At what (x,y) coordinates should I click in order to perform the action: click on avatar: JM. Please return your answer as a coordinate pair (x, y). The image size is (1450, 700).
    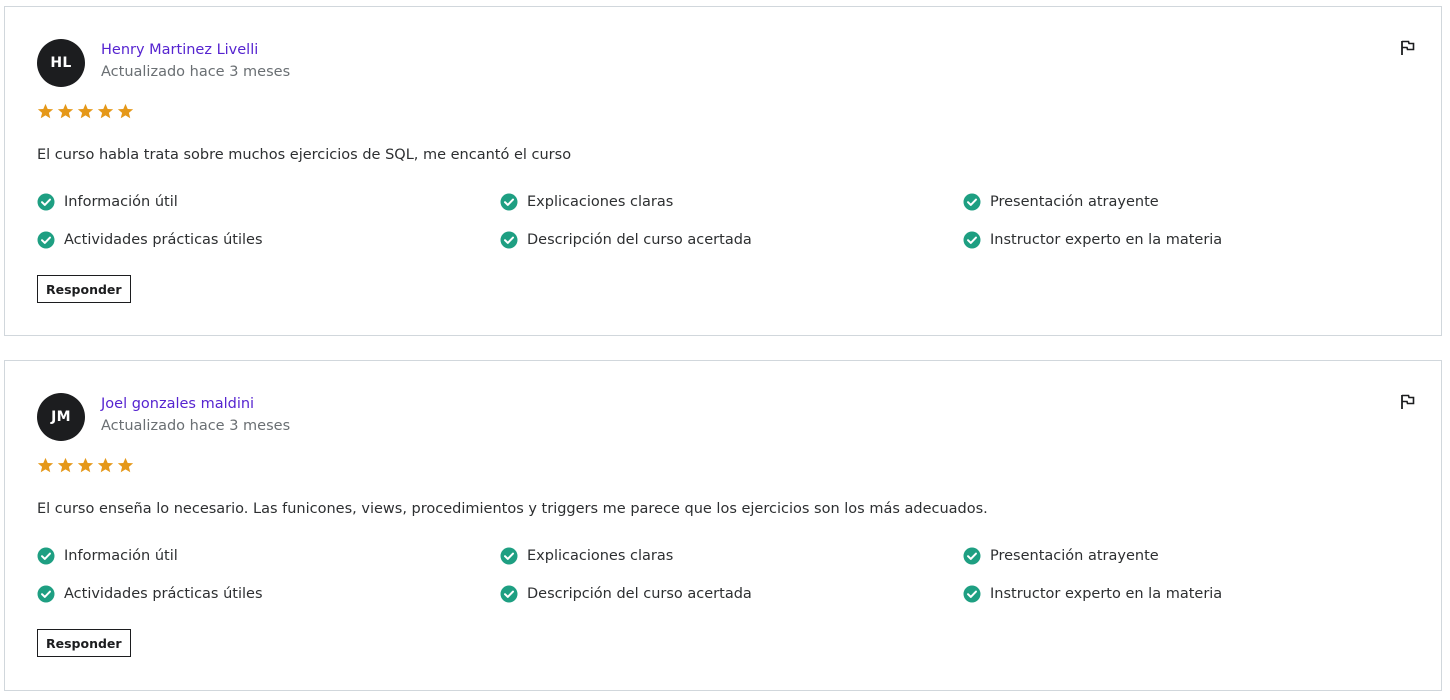
    Looking at the image, I should click on (61, 417).